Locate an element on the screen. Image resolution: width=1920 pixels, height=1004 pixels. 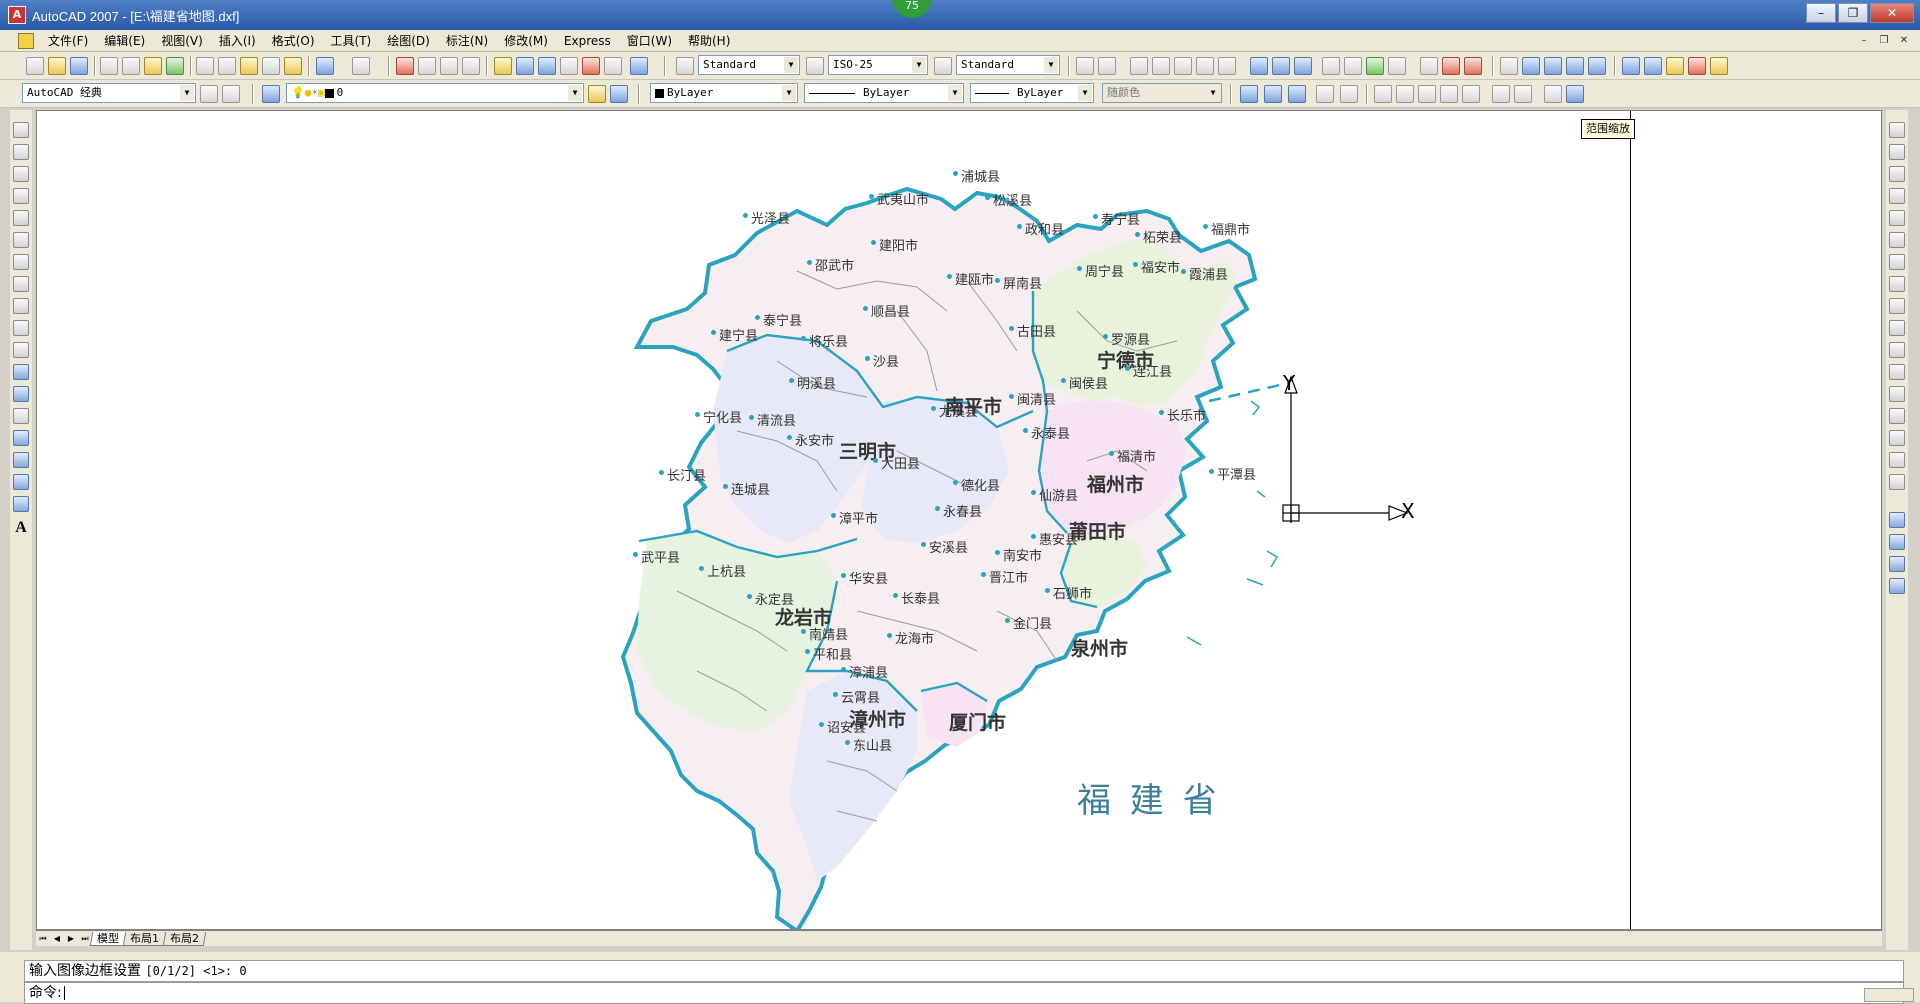
document-icon is located at coordinates (26, 40).